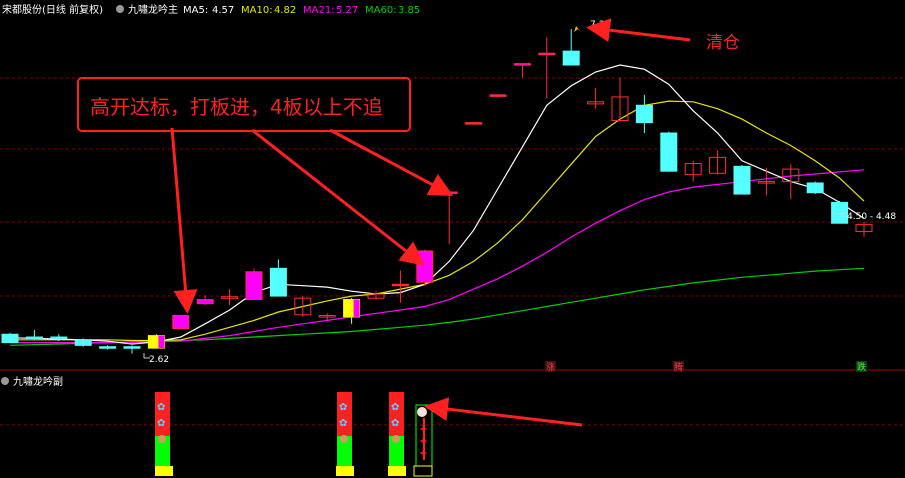 This screenshot has width=905, height=478. I want to click on ma21-label: MA21:, so click(319, 10).